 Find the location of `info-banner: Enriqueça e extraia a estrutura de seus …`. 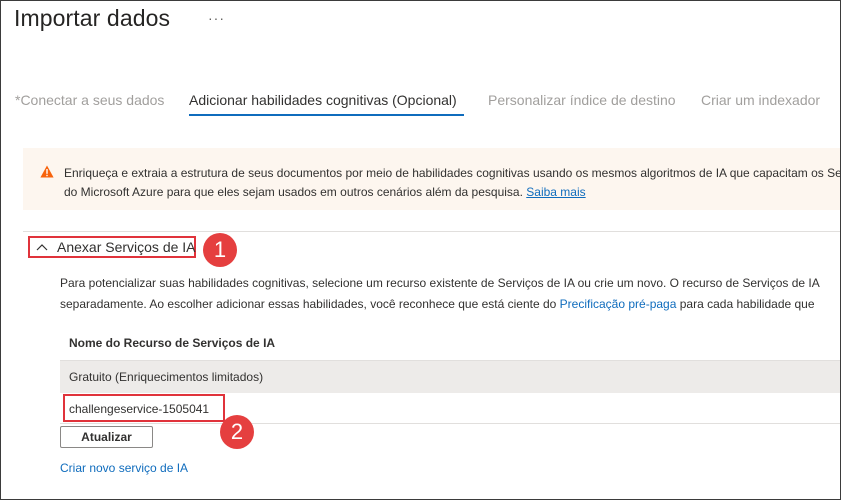

info-banner: Enriqueça e extraia a estrutura de seus … is located at coordinates (432, 179).